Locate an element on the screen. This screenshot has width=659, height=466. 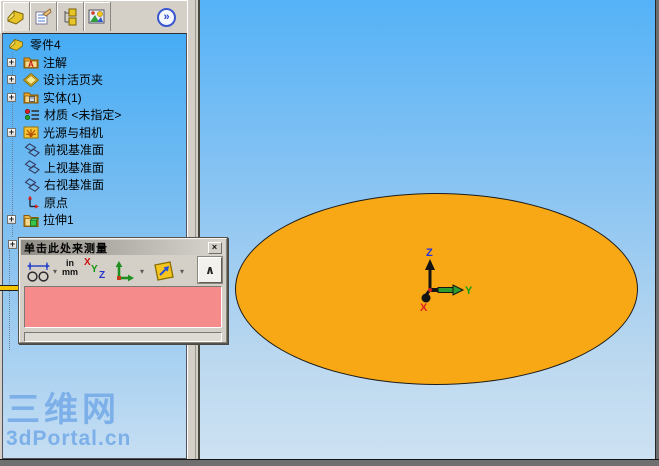
propertymanager-icon is located at coordinates (43, 15).